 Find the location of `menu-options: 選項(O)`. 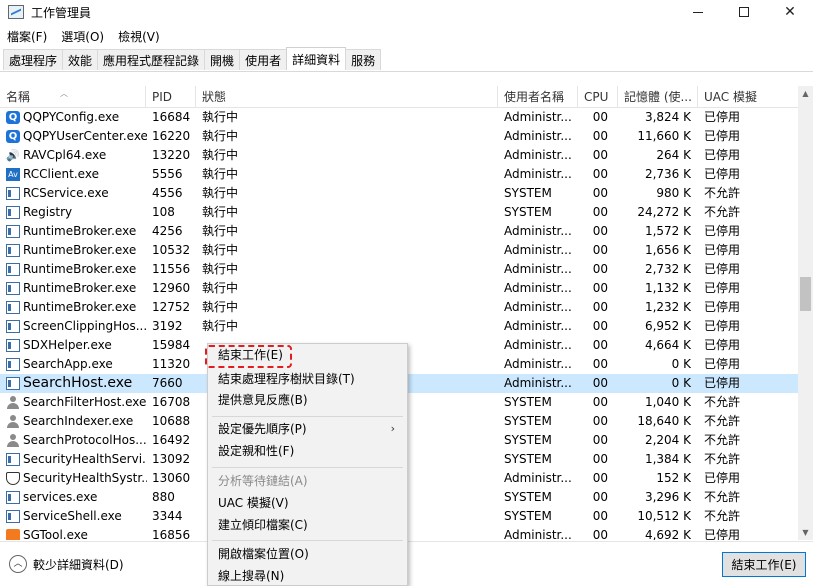

menu-options: 選項(O) is located at coordinates (82, 36).